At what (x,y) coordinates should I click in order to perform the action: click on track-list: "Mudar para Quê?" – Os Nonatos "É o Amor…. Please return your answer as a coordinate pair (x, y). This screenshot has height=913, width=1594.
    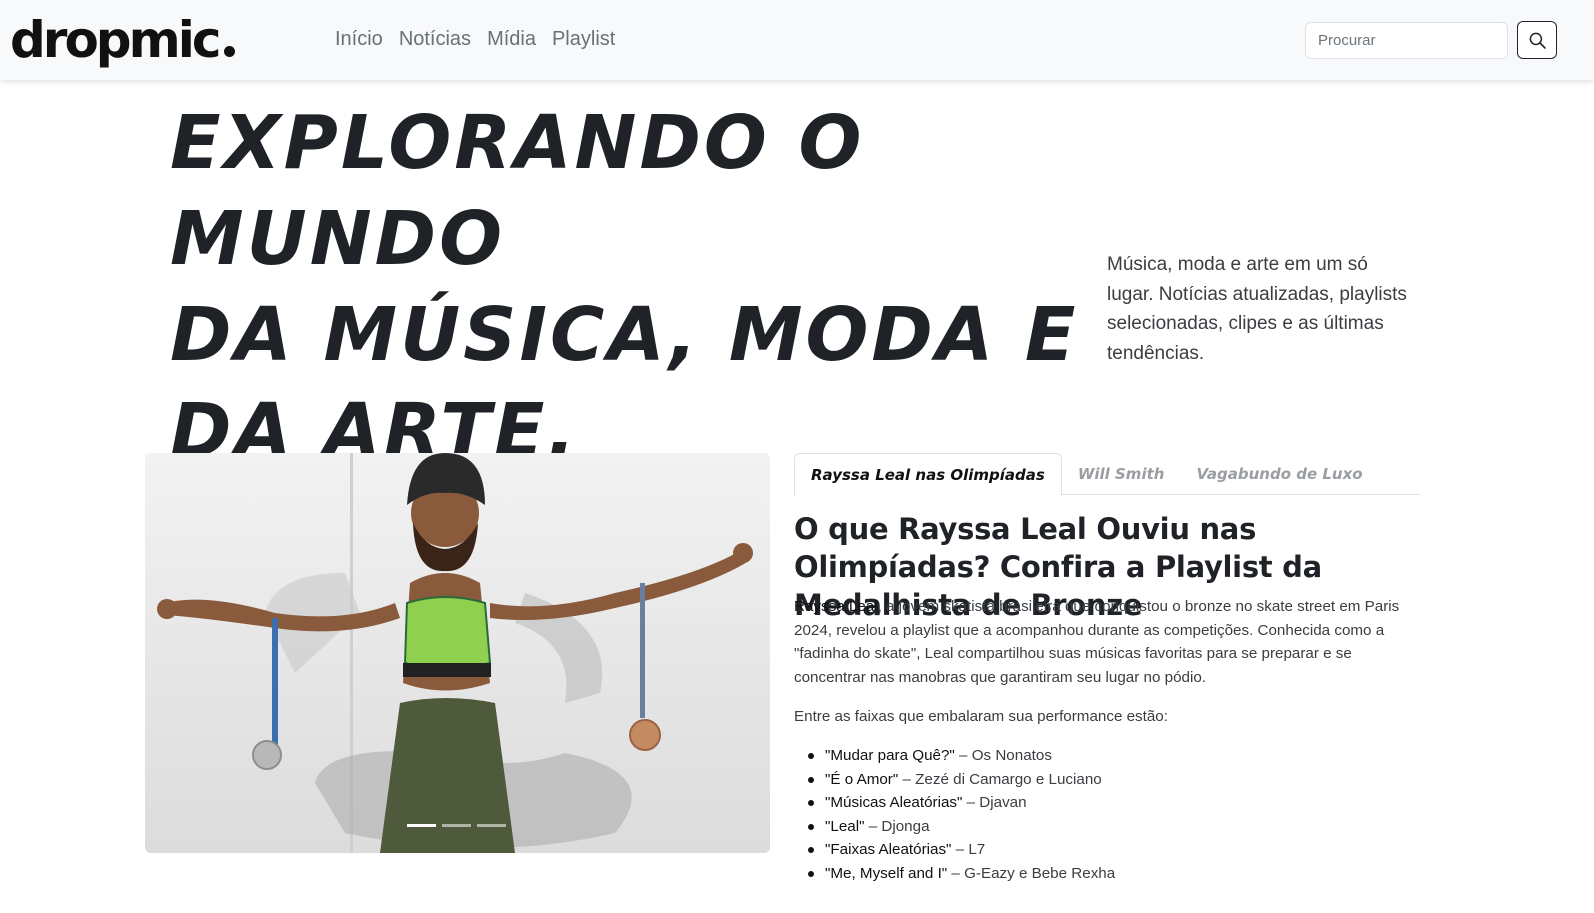
    Looking at the image, I should click on (1116, 815).